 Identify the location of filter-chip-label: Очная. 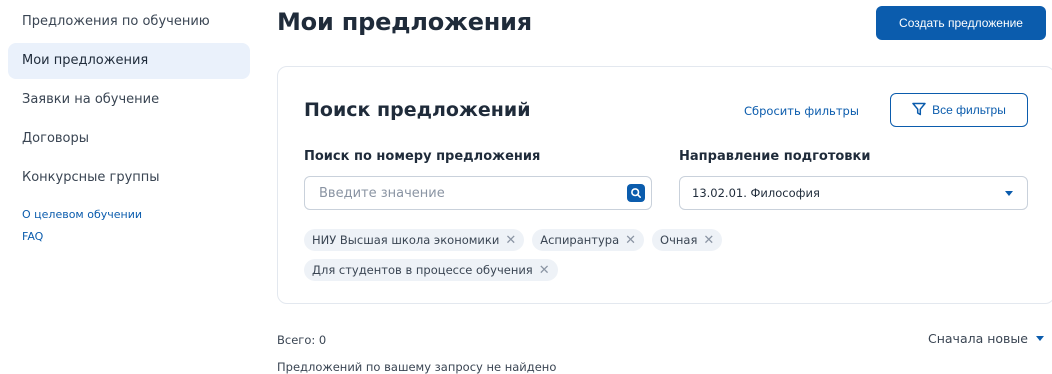
(679, 240).